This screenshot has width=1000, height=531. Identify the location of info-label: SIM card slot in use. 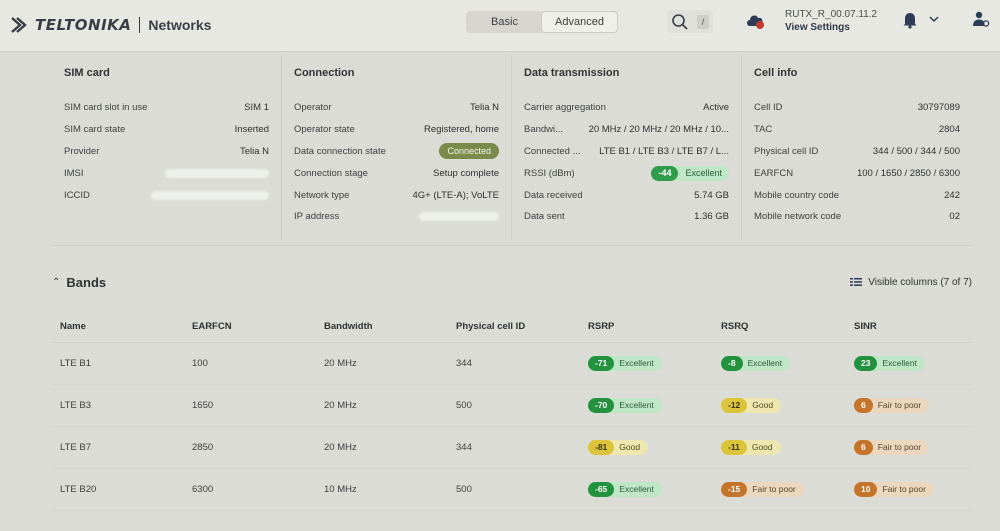
(106, 108).